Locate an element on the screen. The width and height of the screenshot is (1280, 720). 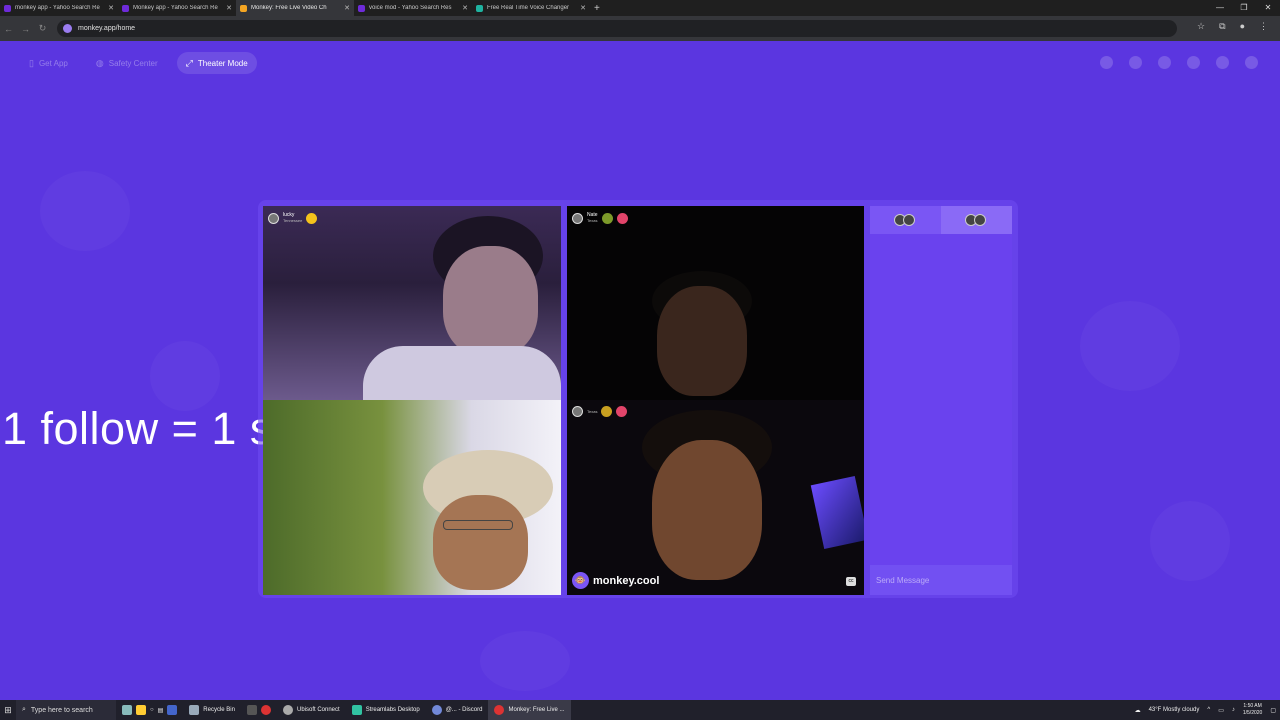
clock: 1:50 AM 1/5/2020 is located at coordinates (1252, 710).